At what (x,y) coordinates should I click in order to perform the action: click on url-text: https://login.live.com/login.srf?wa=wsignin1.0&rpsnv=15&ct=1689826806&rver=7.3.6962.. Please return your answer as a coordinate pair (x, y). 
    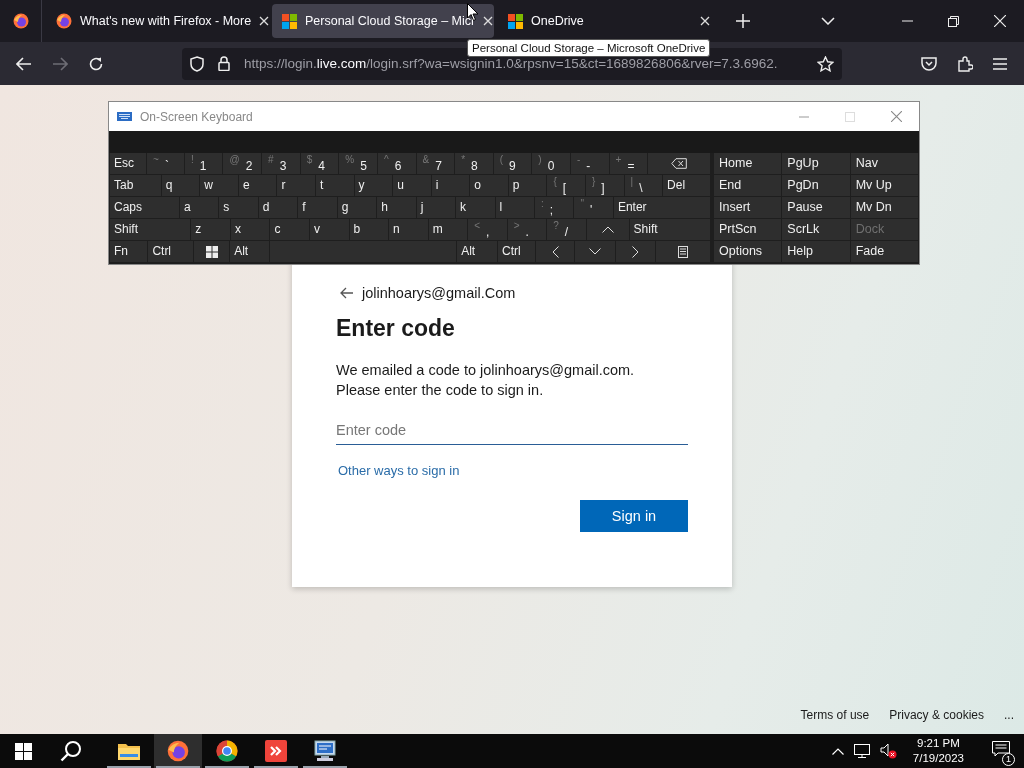
    Looking at the image, I should click on (511, 63).